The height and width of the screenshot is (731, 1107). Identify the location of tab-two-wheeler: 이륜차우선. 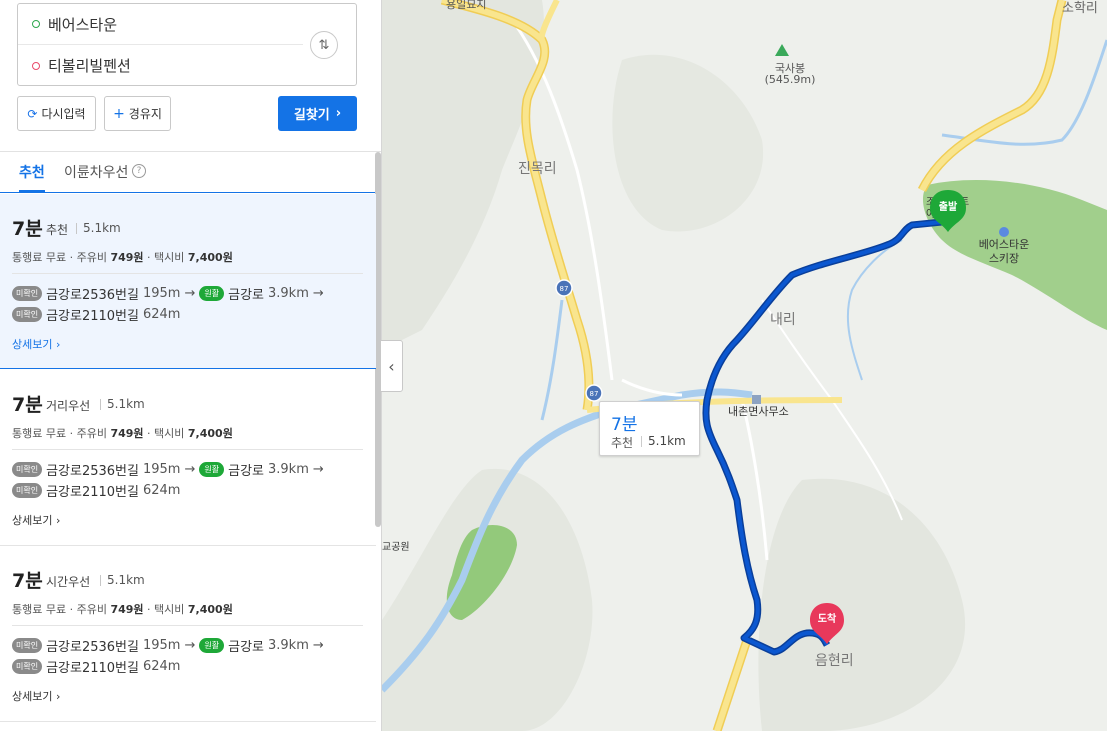
(96, 172).